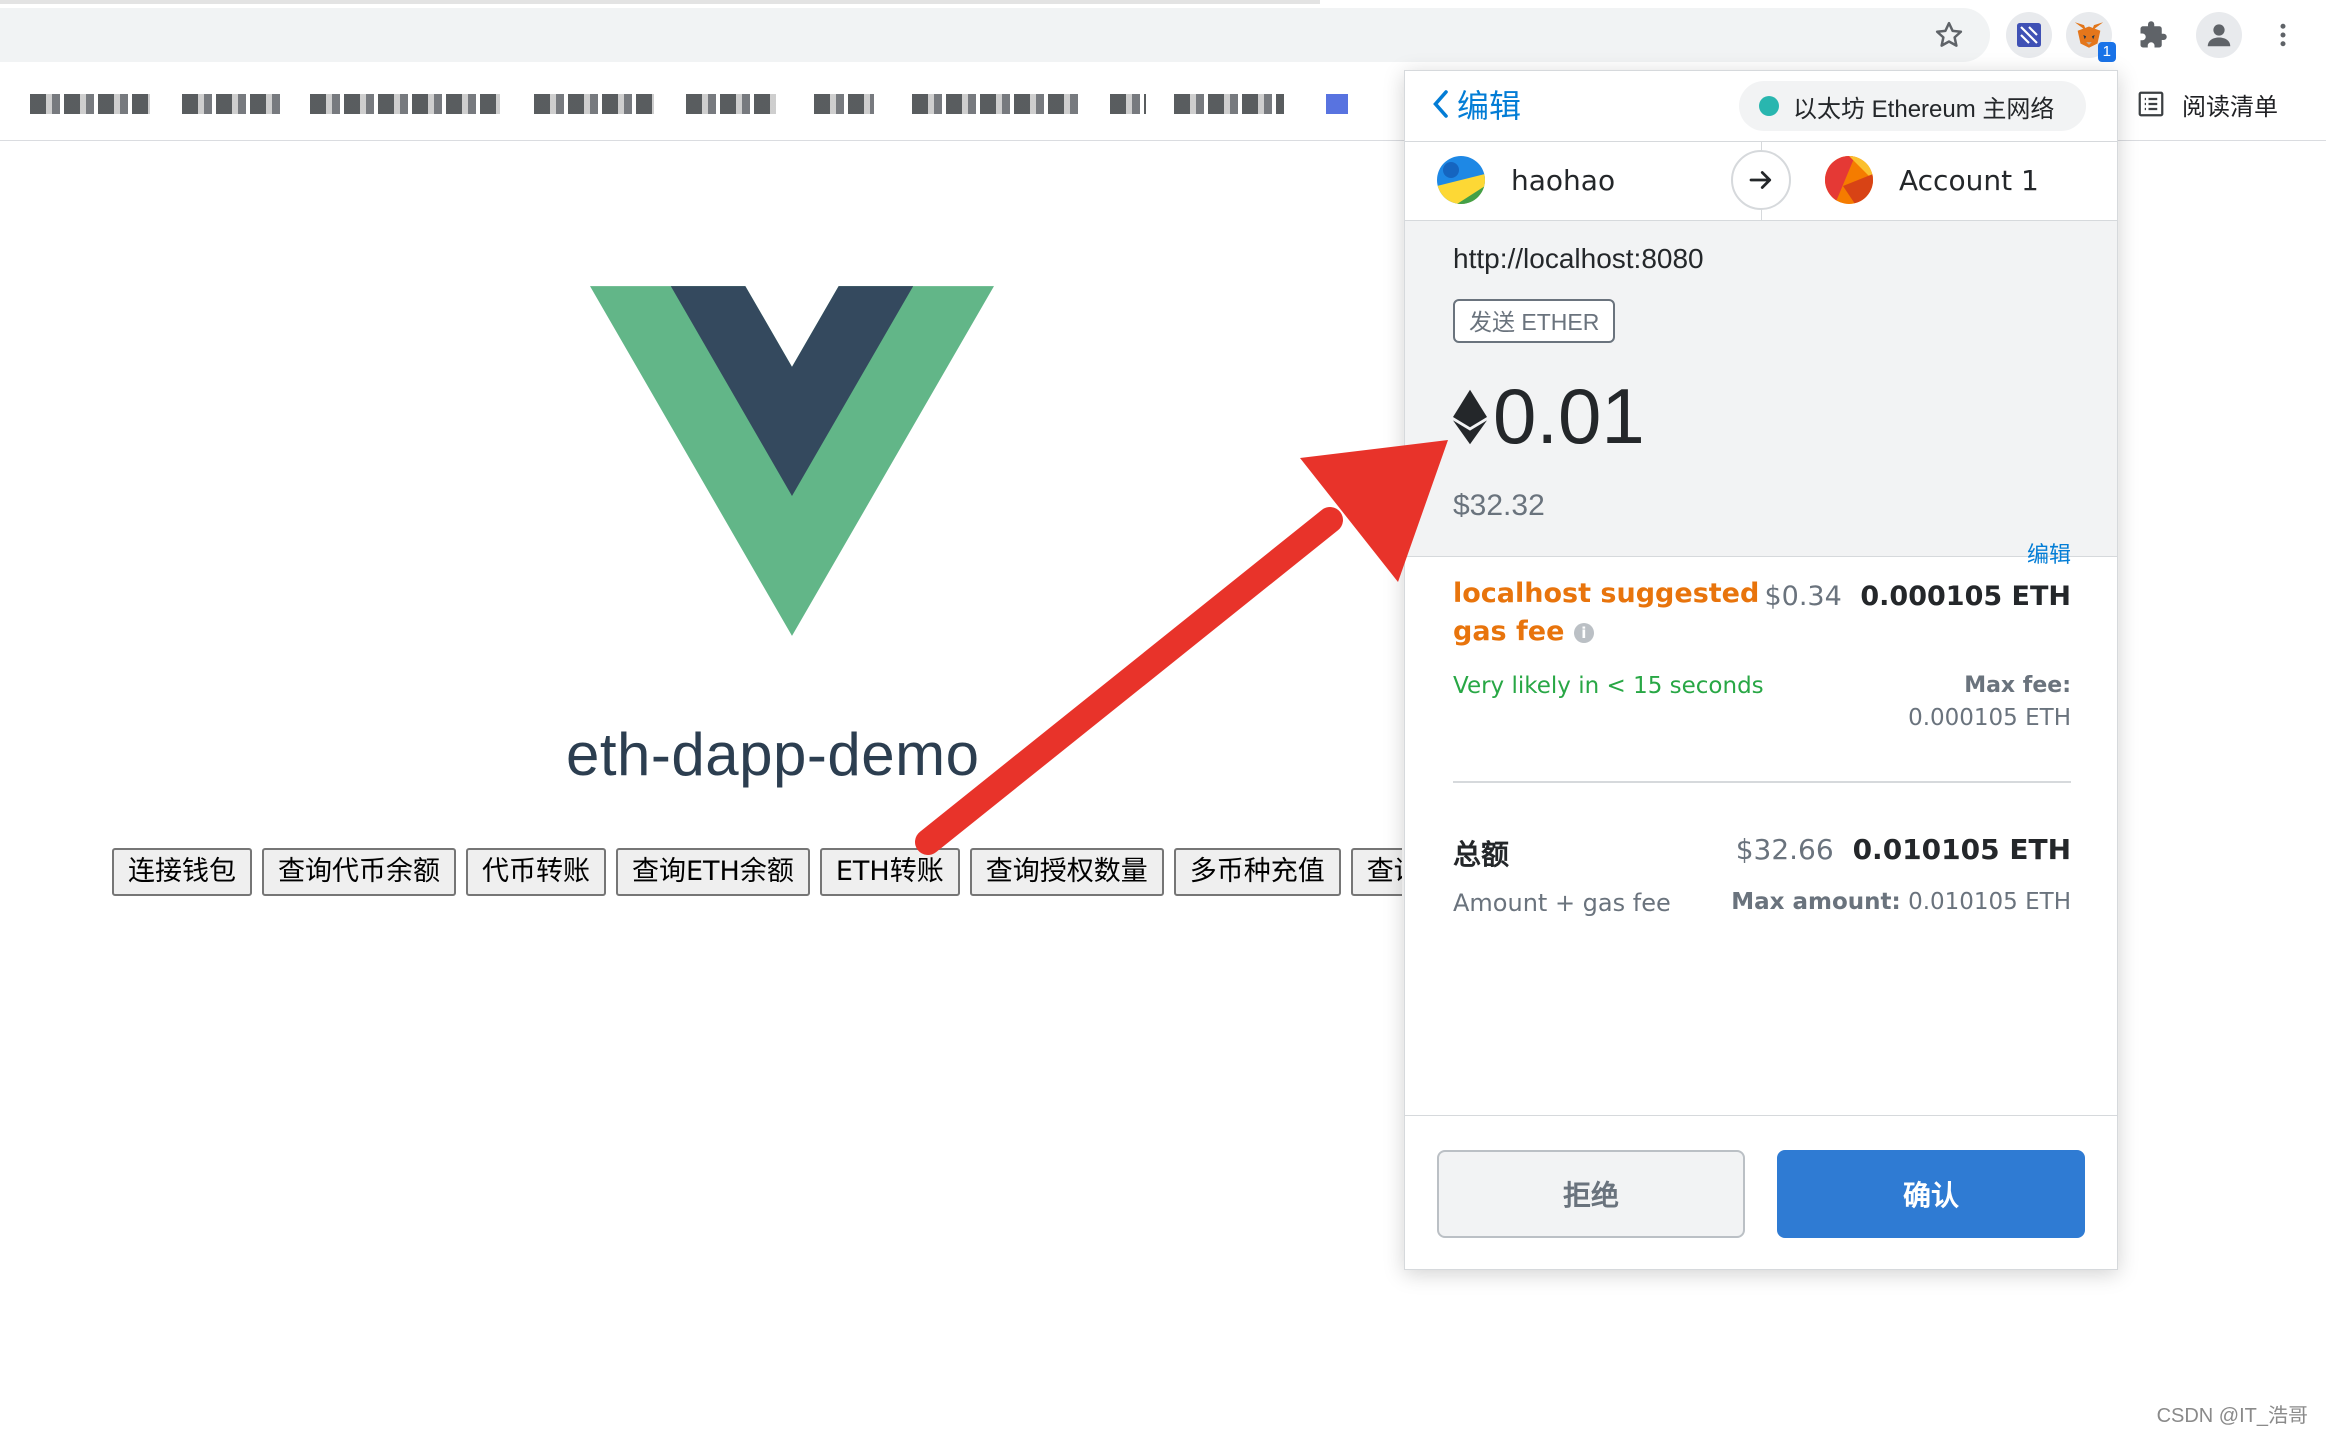 The image size is (2326, 1438). Describe the element at coordinates (1761, 1192) in the screenshot. I see `popup-footer: 拒绝 确认` at that location.